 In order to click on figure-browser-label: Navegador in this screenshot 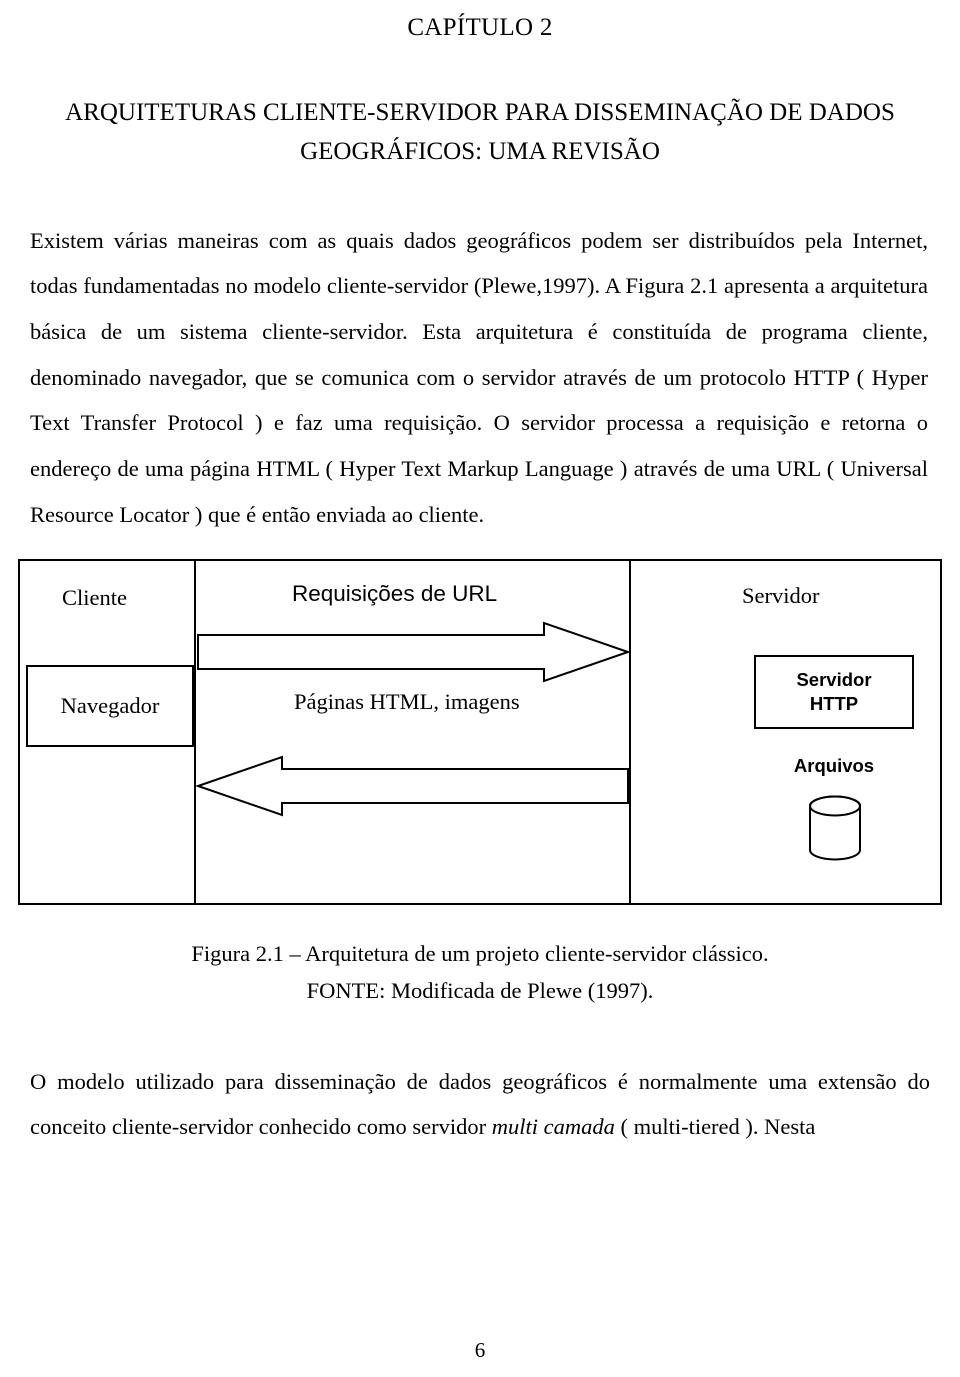, I will do `click(110, 706)`.